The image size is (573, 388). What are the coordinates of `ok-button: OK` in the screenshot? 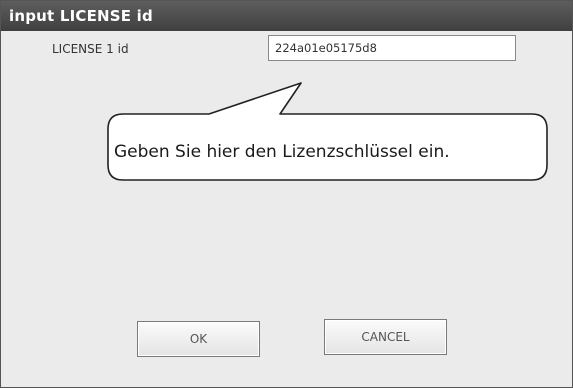 It's located at (198, 339).